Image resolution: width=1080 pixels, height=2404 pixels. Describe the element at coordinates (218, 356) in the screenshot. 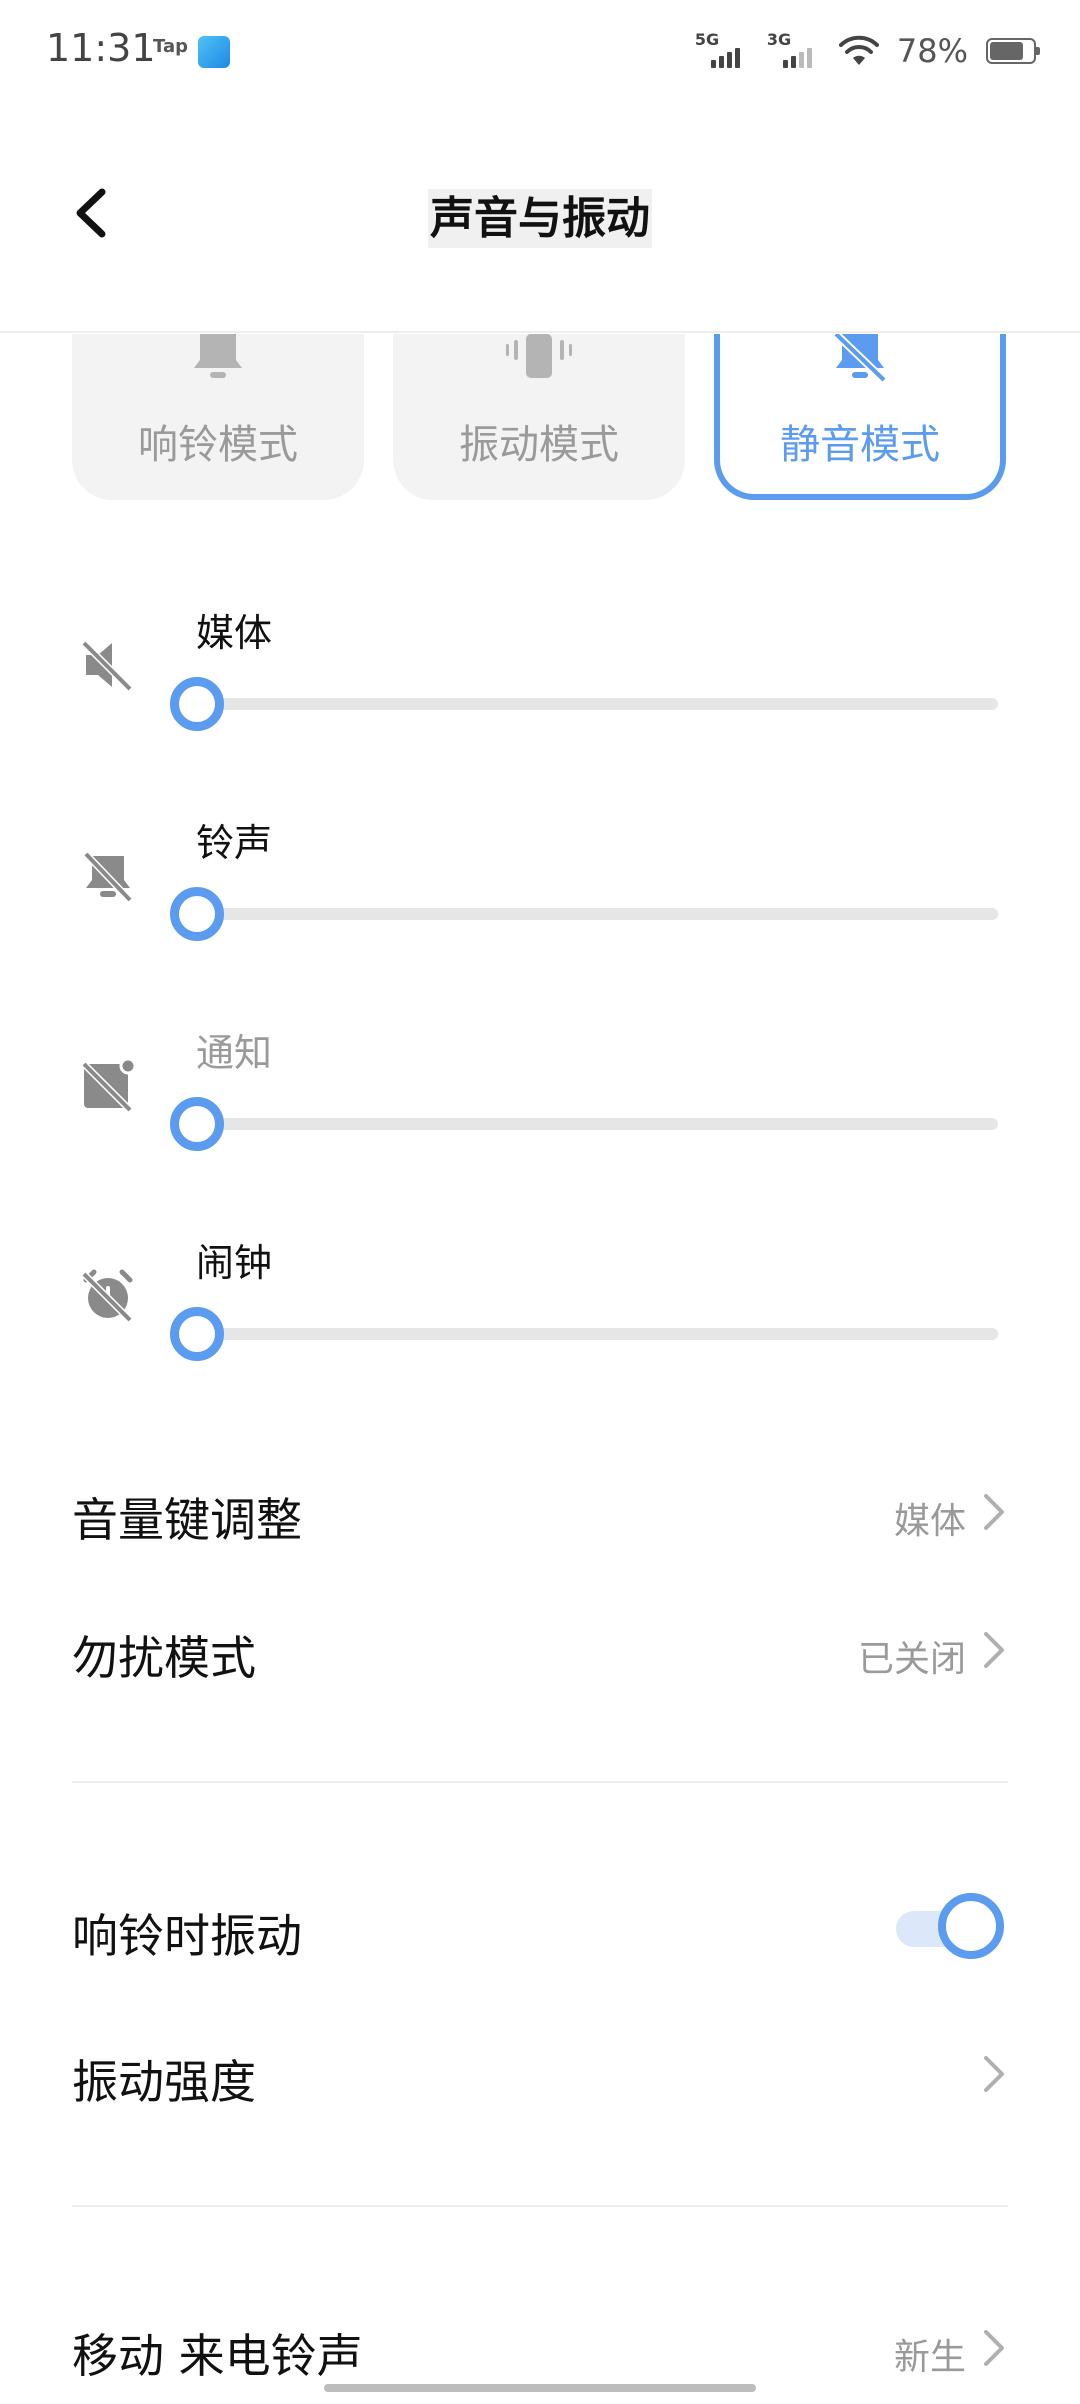

I see `bell-icon` at that location.